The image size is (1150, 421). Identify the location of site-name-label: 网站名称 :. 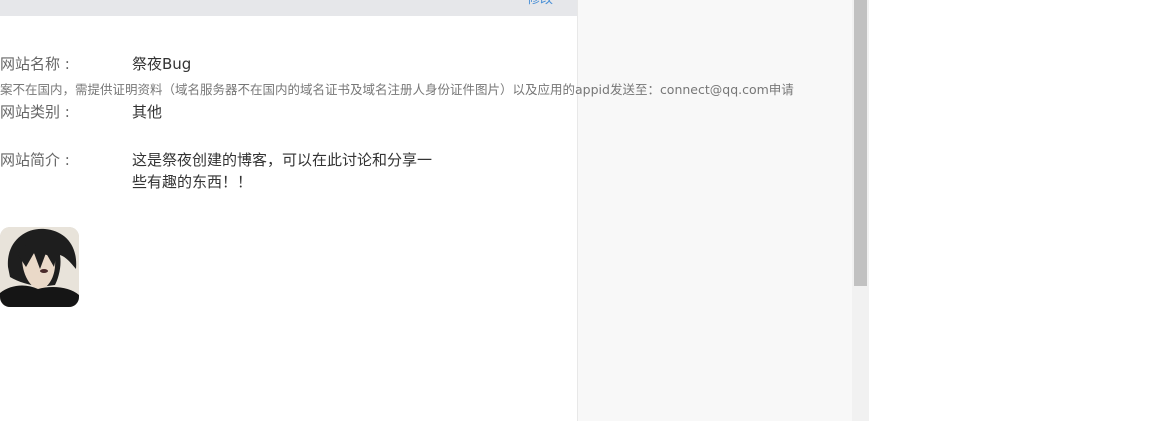
(35, 64).